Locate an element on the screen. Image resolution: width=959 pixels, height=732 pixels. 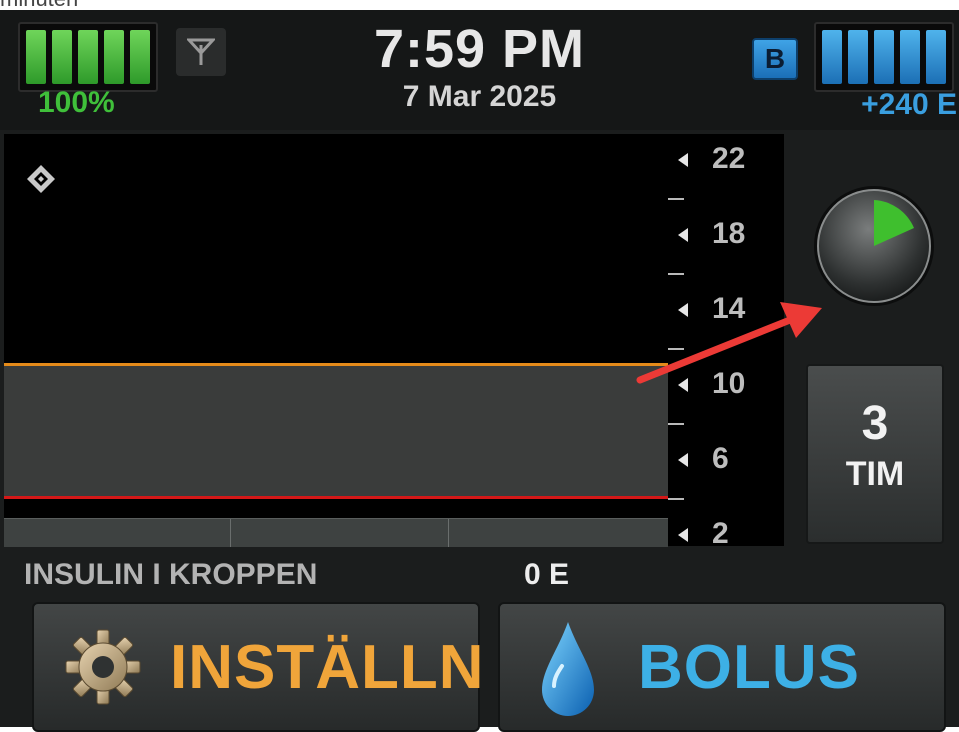
axis-tick-label: 6 is located at coordinates (720, 458).